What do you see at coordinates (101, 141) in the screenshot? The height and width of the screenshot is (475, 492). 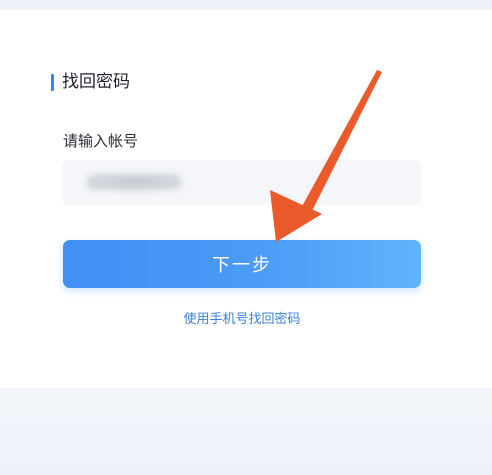 I see `account-label: 请输入帐号` at bounding box center [101, 141].